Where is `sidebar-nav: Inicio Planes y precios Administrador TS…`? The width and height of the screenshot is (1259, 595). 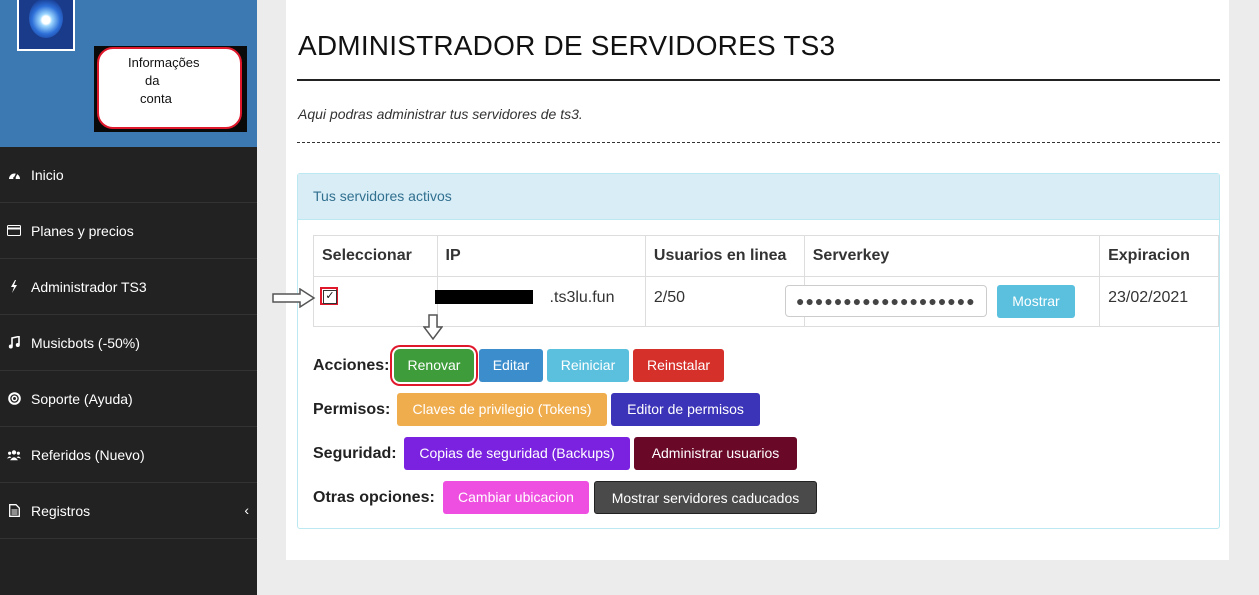
sidebar-nav: Inicio Planes y precios Administrador TS… is located at coordinates (128, 343).